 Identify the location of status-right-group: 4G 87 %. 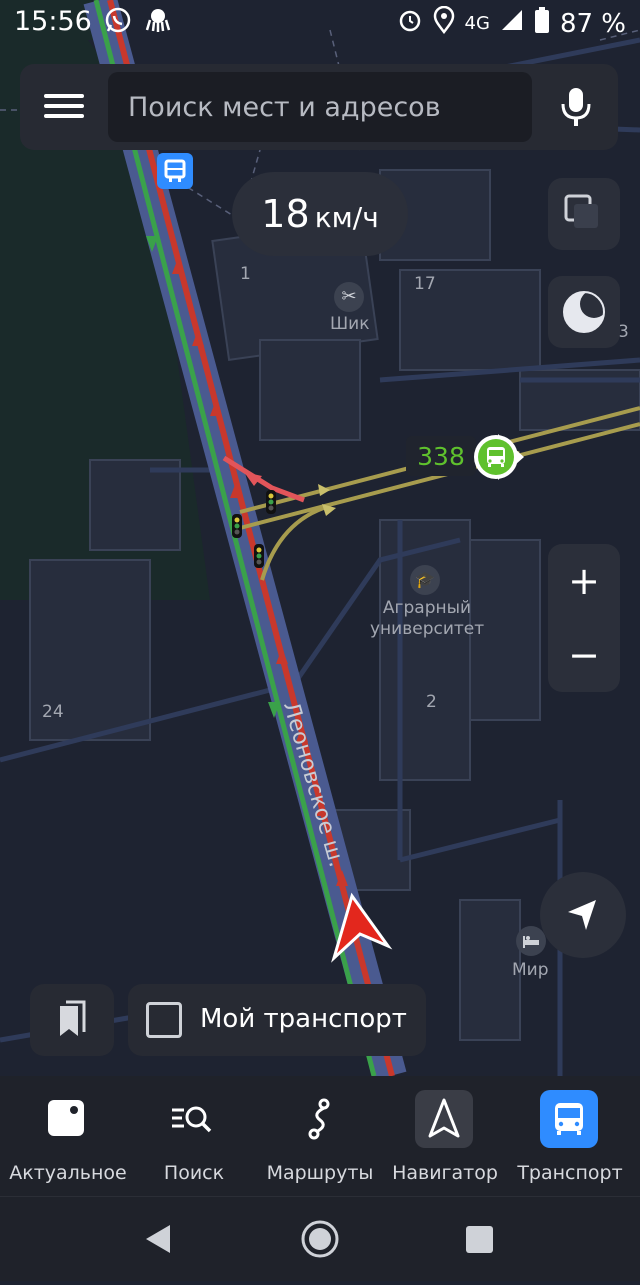
(511, 23).